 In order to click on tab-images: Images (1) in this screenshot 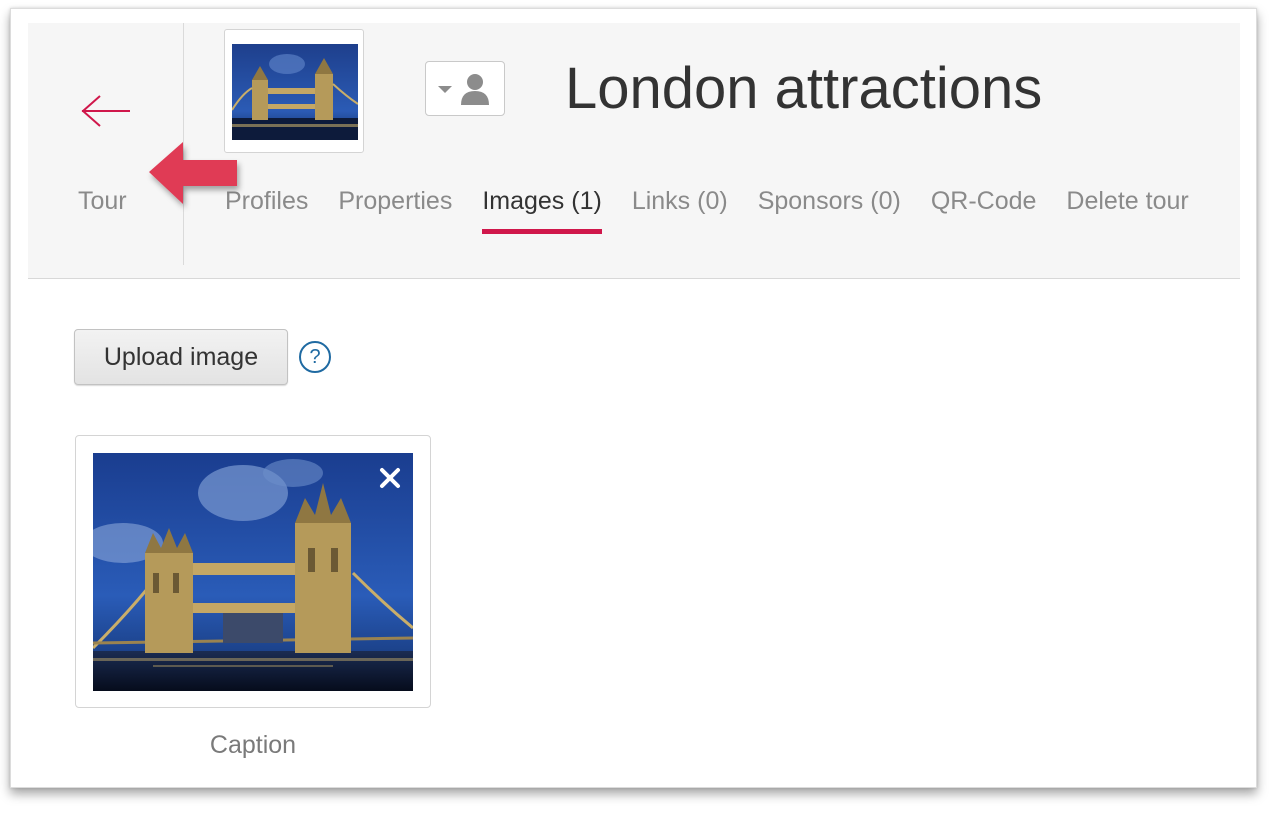, I will do `click(542, 210)`.